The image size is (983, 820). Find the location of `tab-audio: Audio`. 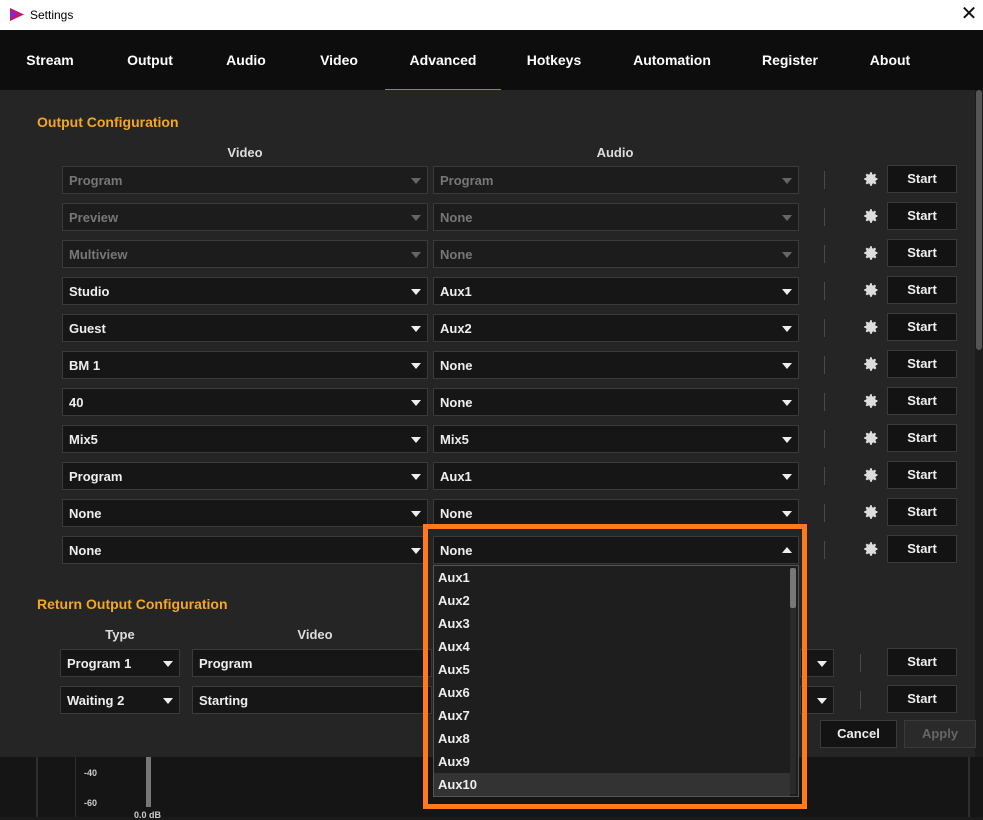

tab-audio: Audio is located at coordinates (246, 60).